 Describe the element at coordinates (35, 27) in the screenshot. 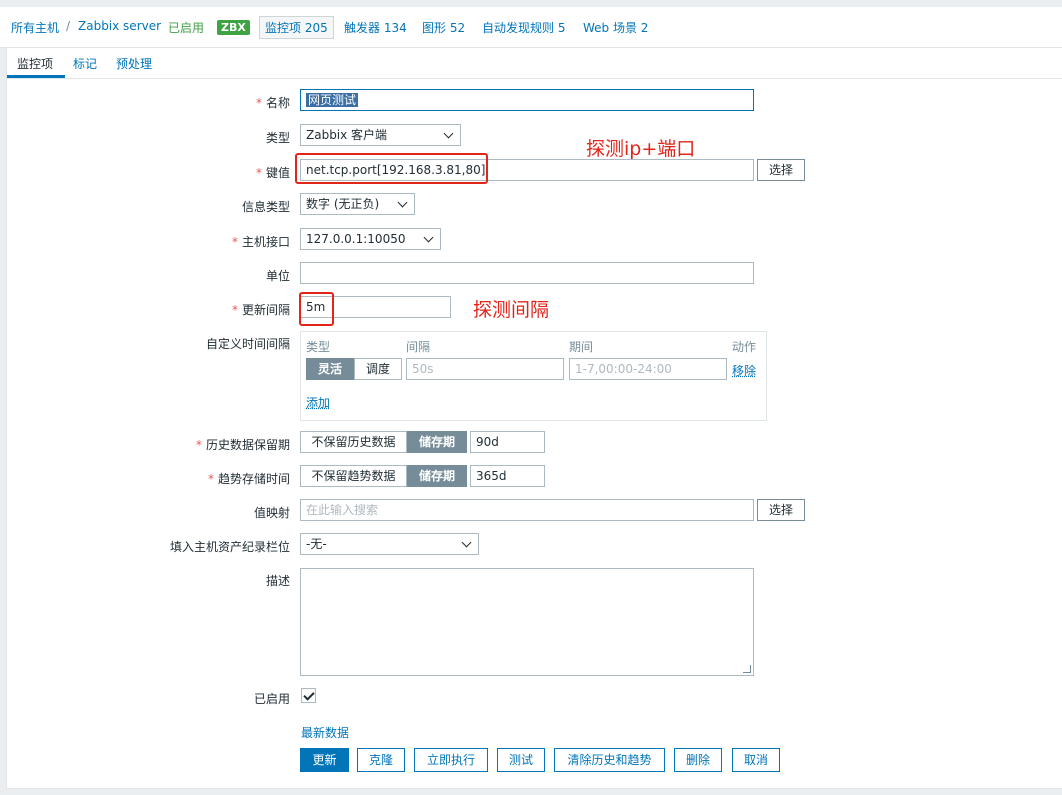

I see `breadcrumb-all-hosts: 所有主机` at that location.